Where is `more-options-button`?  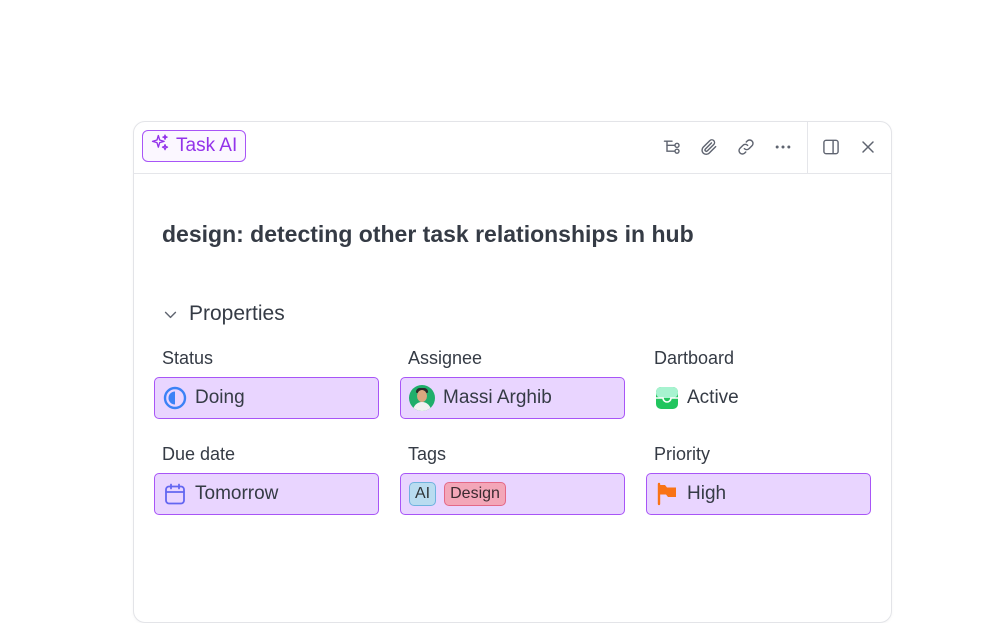 more-options-button is located at coordinates (783, 147).